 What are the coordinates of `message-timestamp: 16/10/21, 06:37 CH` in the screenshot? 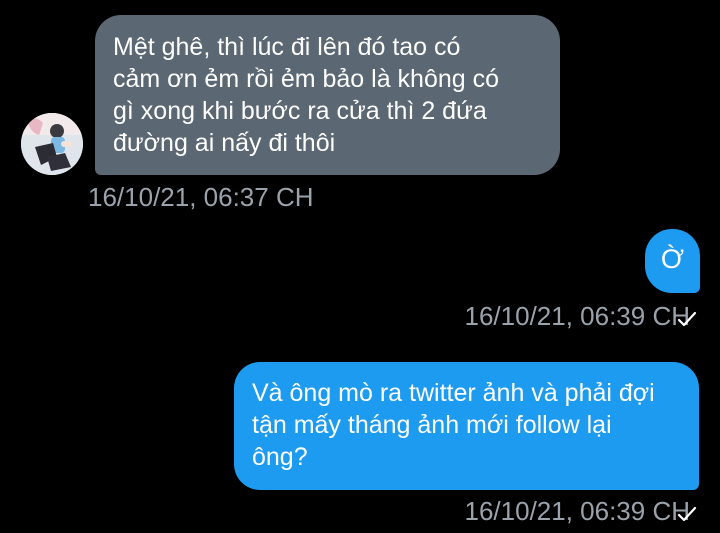 It's located at (201, 197).